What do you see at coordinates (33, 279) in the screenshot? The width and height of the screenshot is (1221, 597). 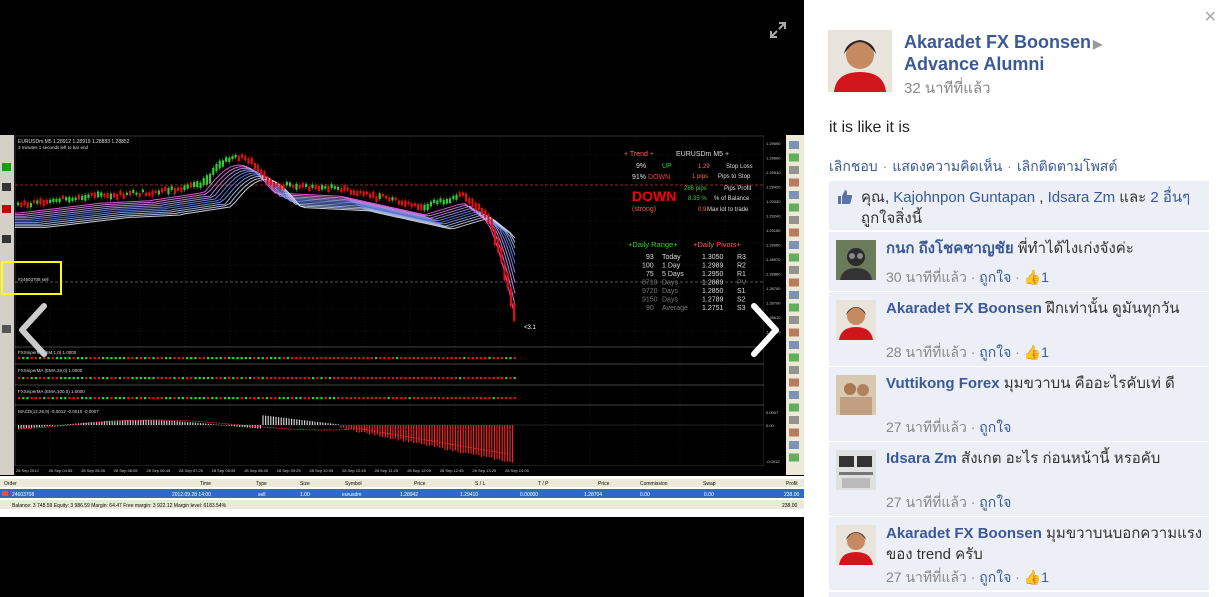 I see `svg-text: #24603708 sell` at bounding box center [33, 279].